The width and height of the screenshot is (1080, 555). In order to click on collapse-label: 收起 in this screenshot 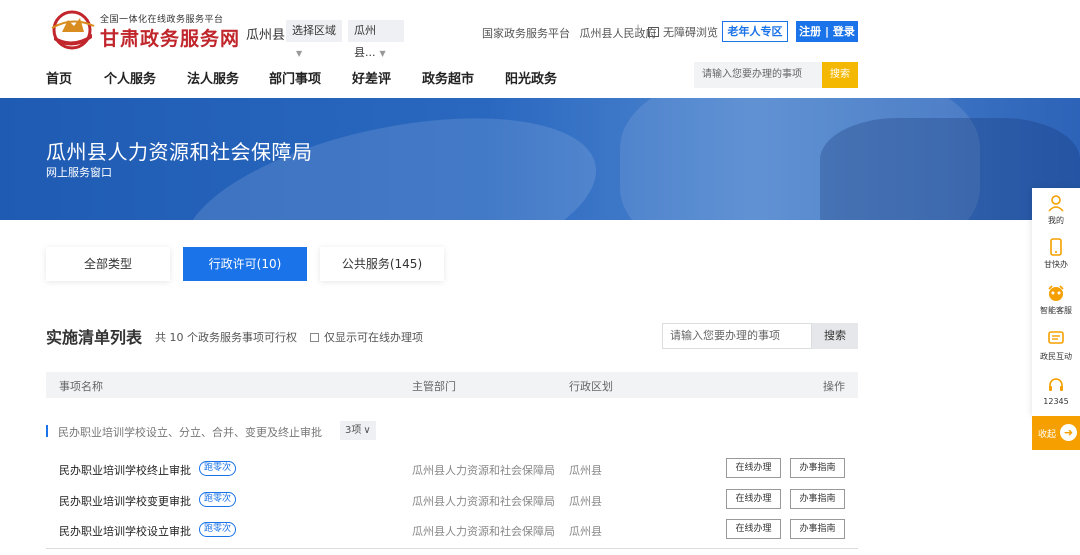, I will do `click(1047, 435)`.